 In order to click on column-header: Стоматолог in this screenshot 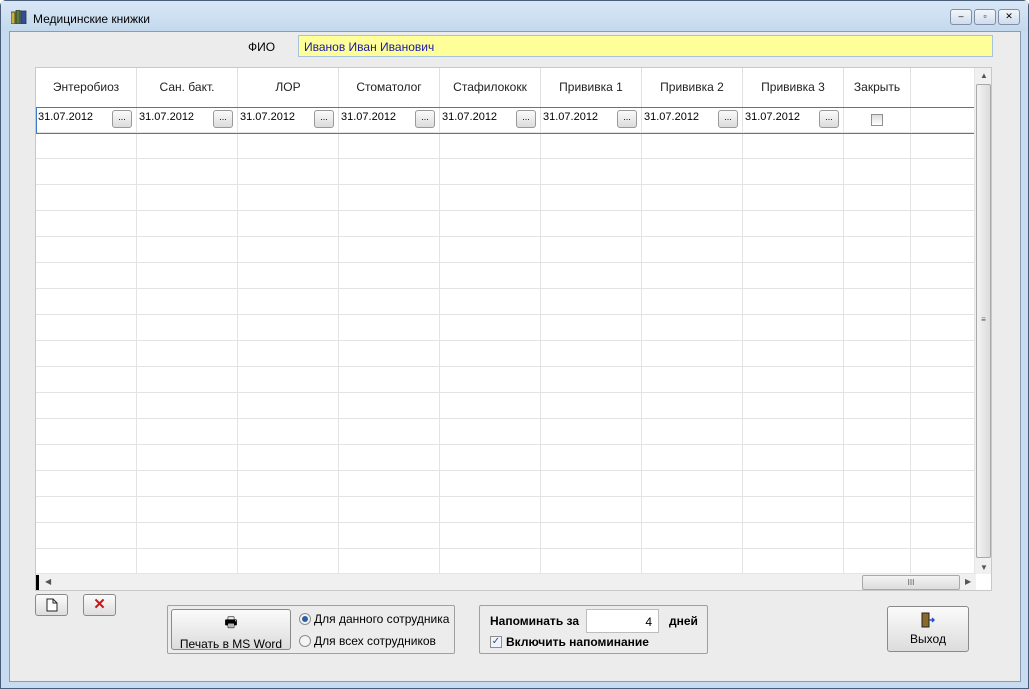, I will do `click(389, 87)`.